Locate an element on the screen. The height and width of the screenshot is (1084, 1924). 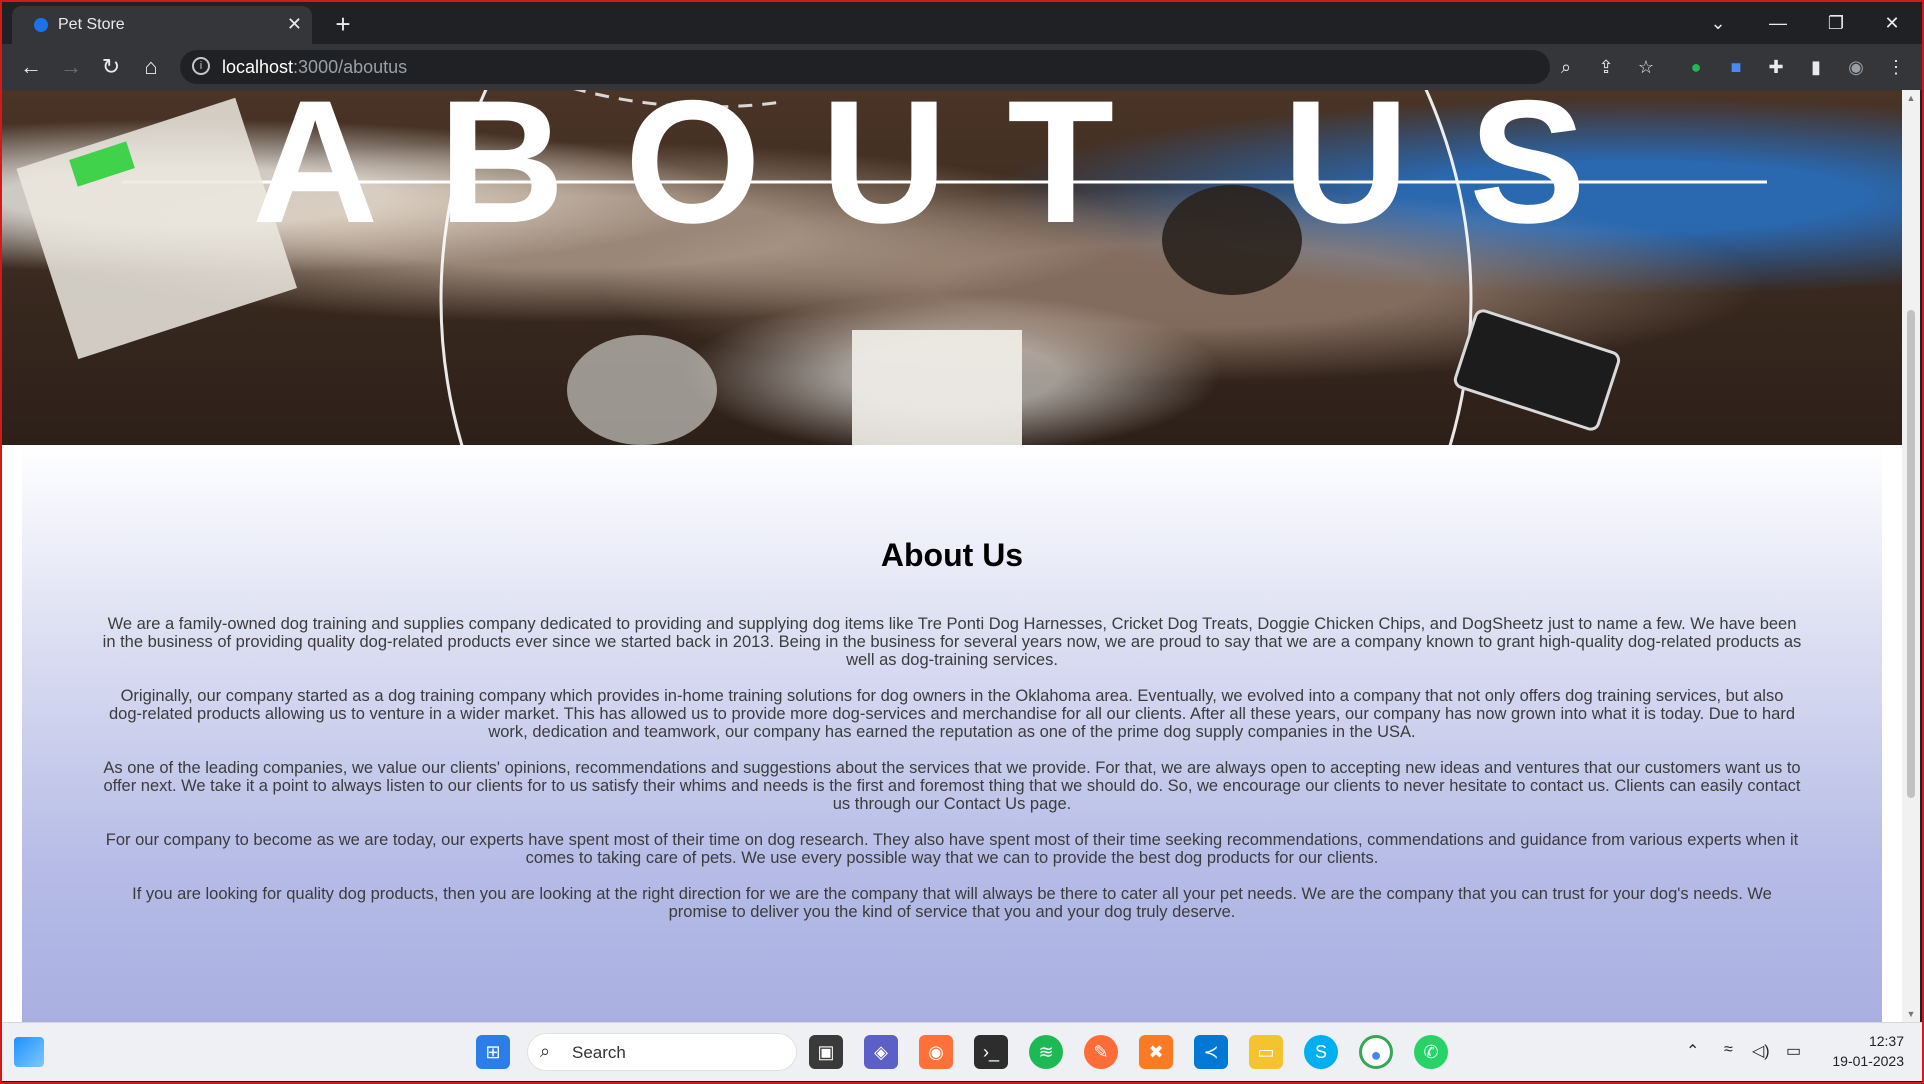
task-view-icon: ▣ is located at coordinates (826, 1052).